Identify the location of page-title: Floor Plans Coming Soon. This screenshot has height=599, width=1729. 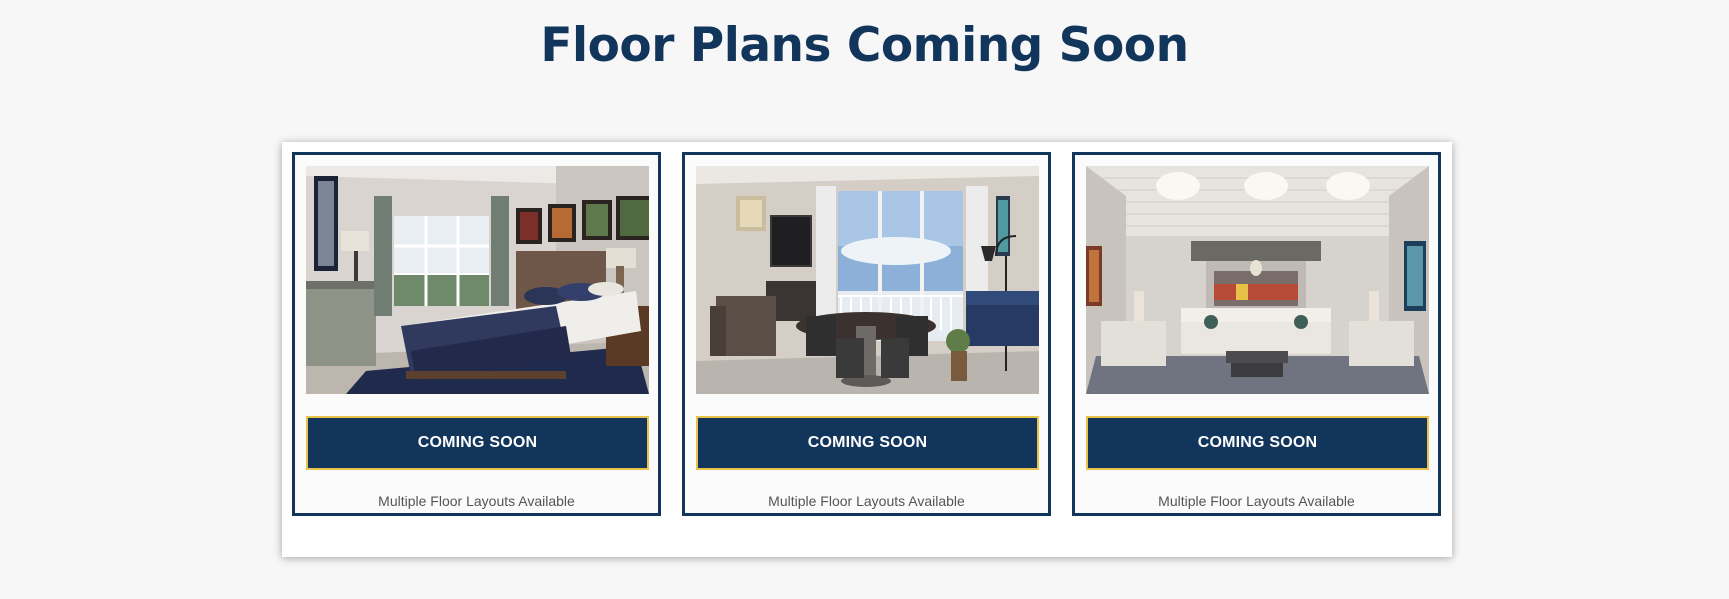
(864, 45).